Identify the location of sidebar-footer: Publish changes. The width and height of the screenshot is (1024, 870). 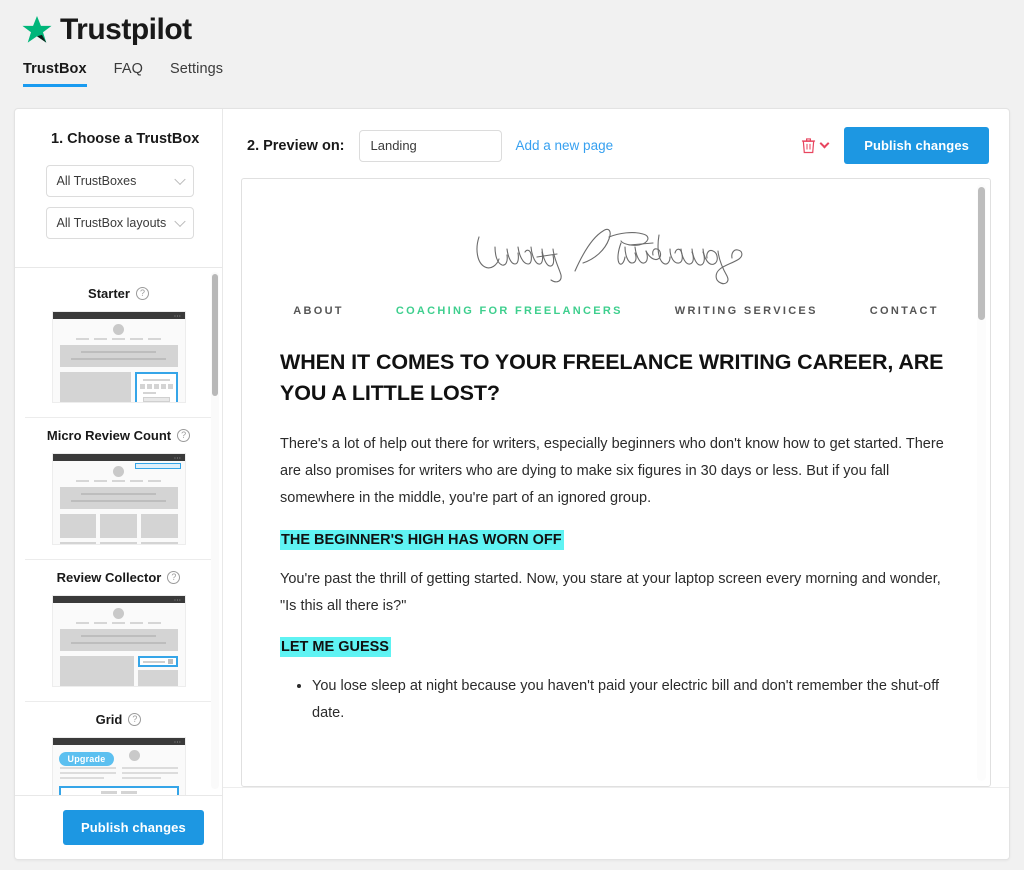
(118, 827).